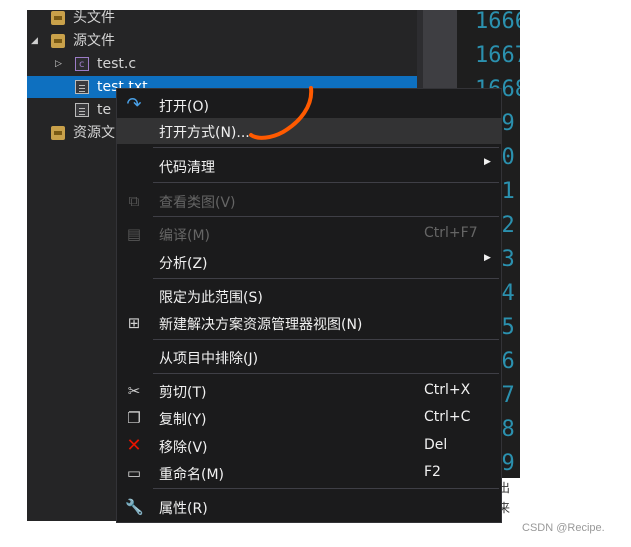 The image size is (631, 547). I want to click on menu-item-scope-to-this-label: 限定为此范围(S), so click(211, 298).